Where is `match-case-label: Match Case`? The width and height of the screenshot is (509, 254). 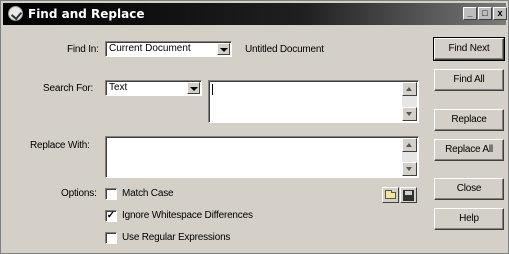
match-case-label: Match Case is located at coordinates (148, 193).